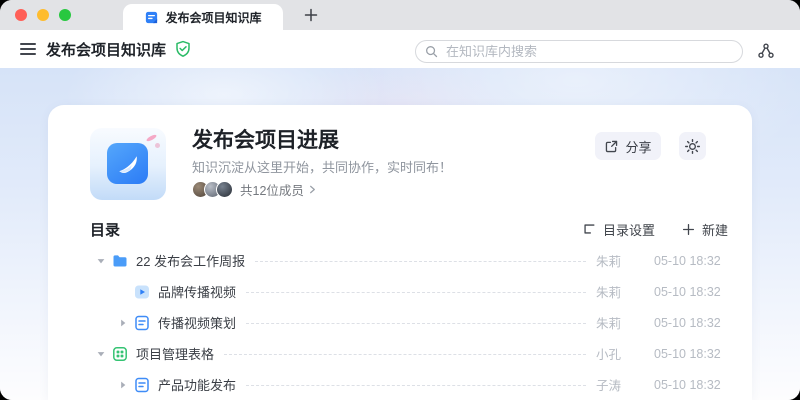  I want to click on plus-icon, so click(688, 229).